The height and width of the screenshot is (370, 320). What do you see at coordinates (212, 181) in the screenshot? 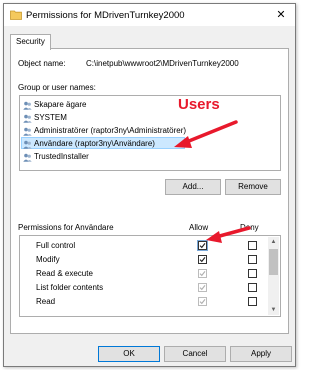
I see `annotation-arrows` at bounding box center [212, 181].